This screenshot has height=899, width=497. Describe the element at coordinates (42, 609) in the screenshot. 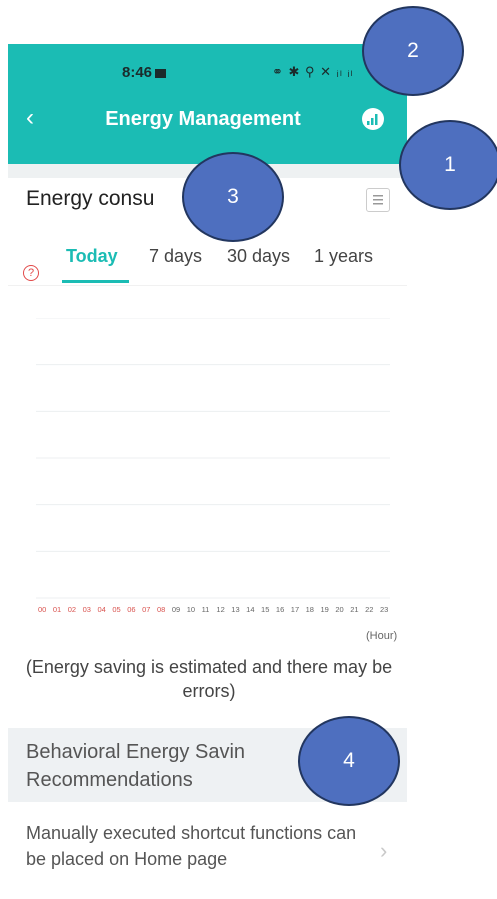

I see `x-tick-label: 00` at that location.